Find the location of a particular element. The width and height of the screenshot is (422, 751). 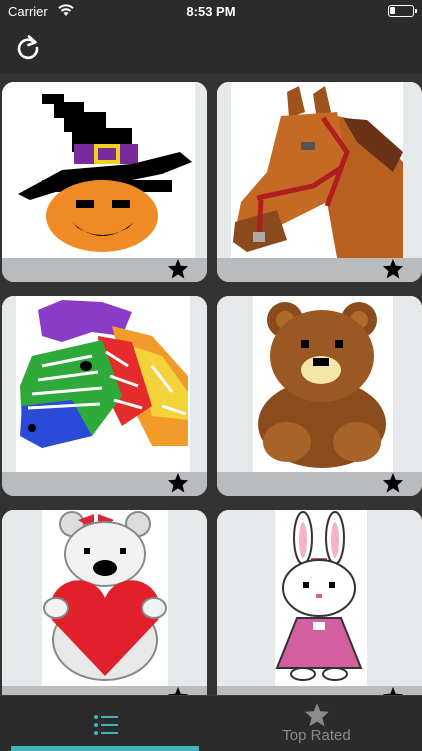

picture-card-horse is located at coordinates (319, 182).